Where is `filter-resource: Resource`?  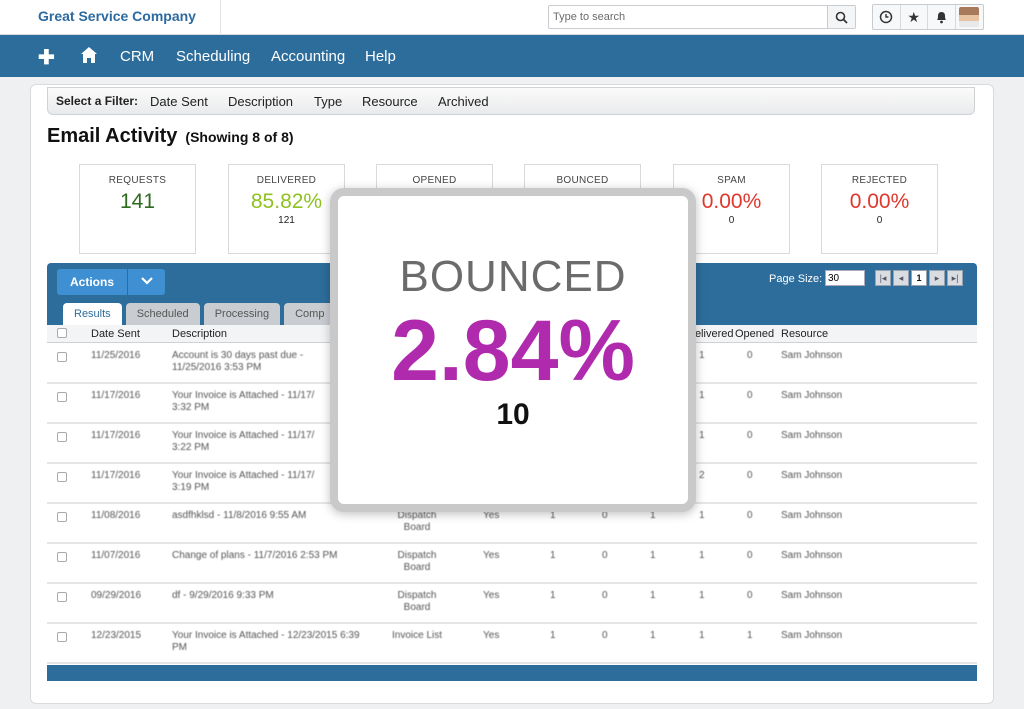 filter-resource: Resource is located at coordinates (390, 101).